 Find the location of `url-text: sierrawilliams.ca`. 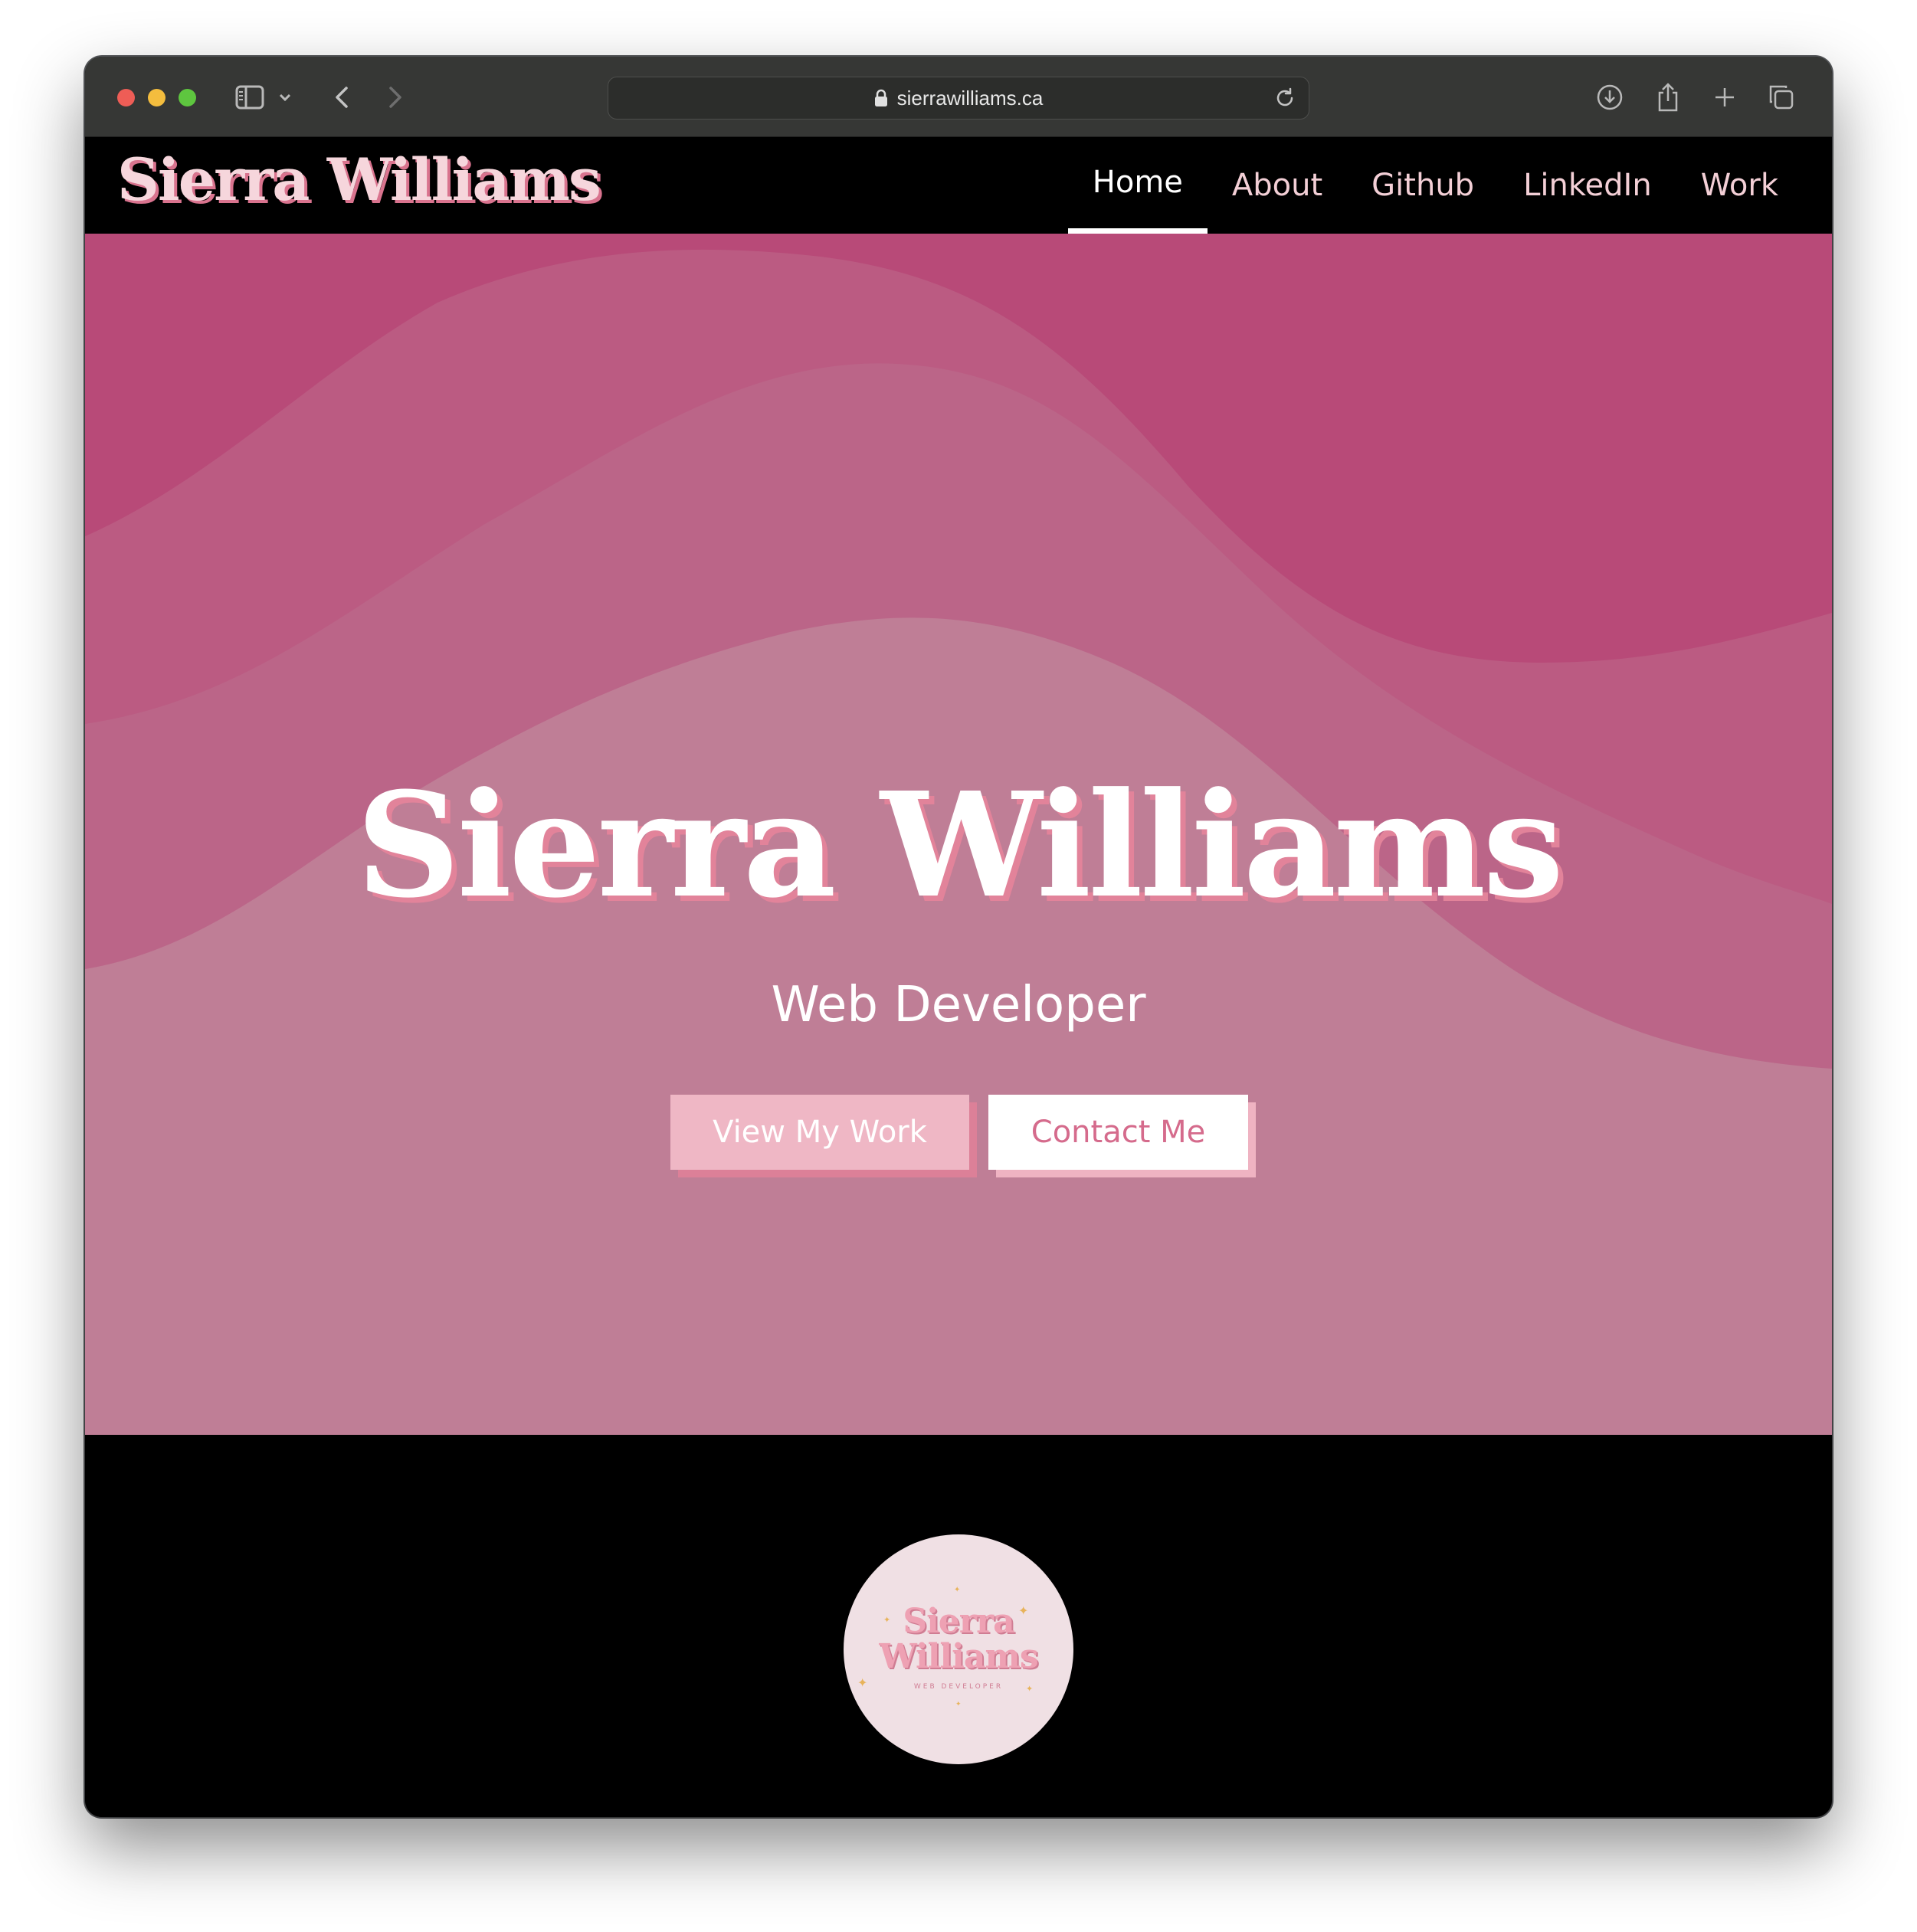

url-text: sierrawilliams.ca is located at coordinates (970, 98).